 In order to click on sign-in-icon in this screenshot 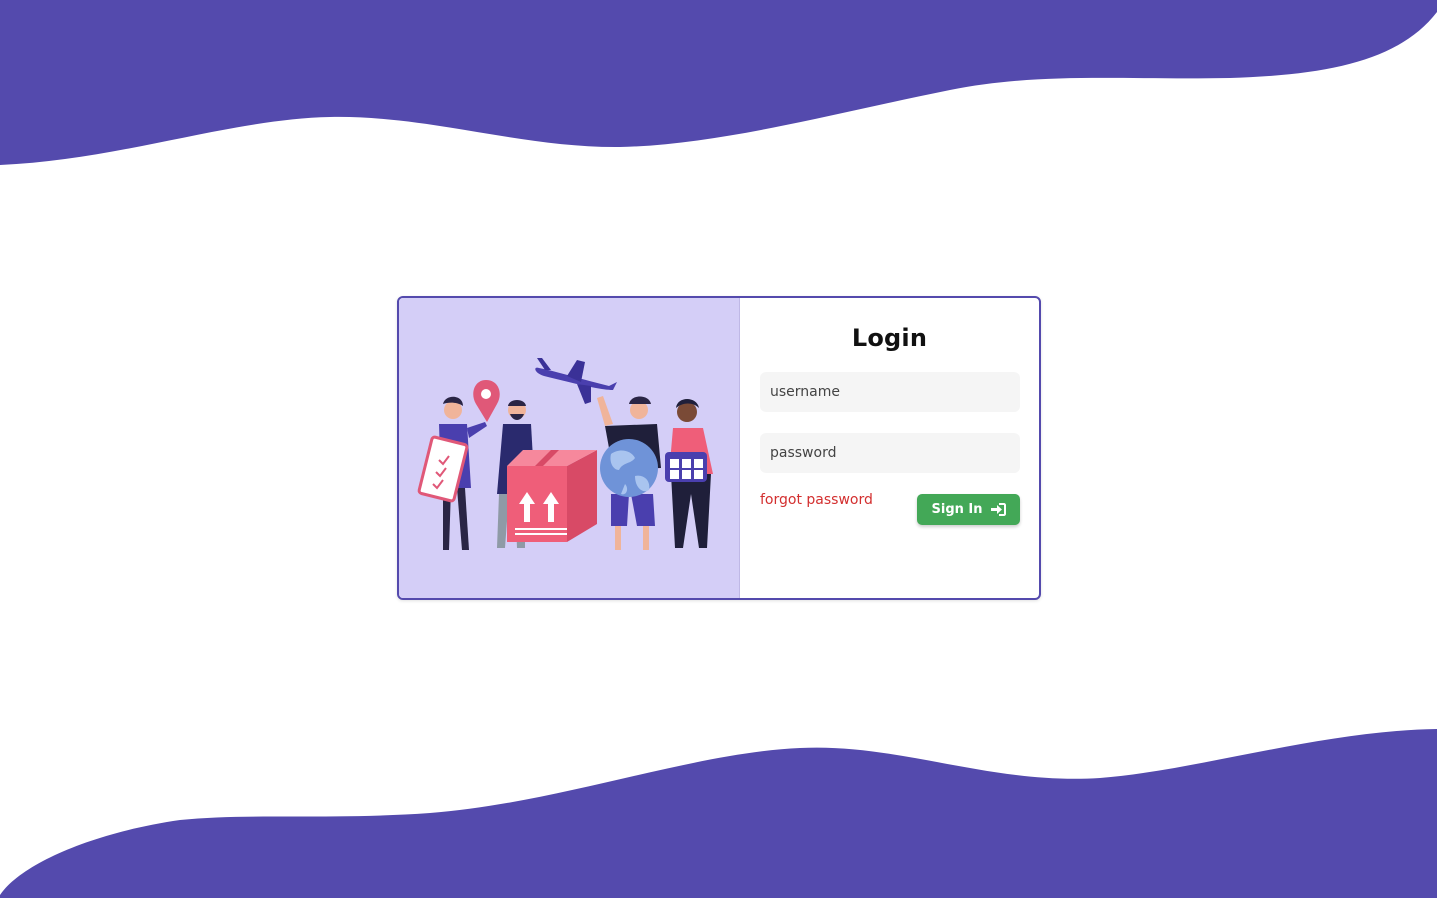, I will do `click(998, 509)`.